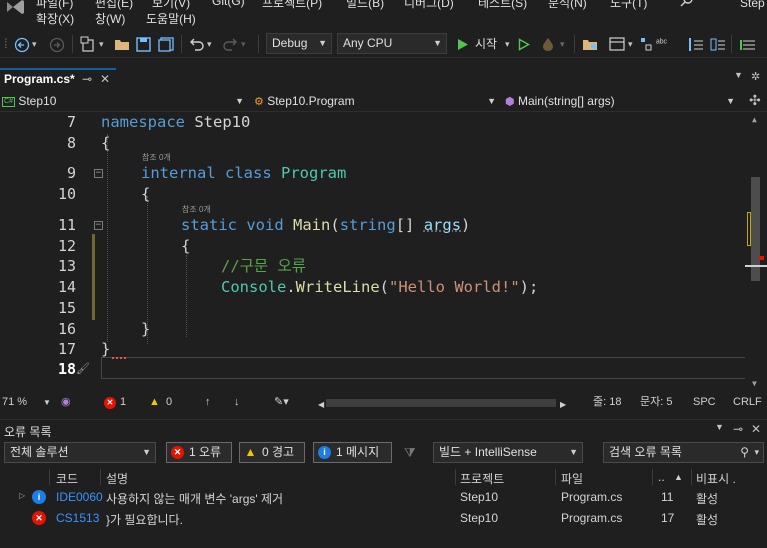  I want to click on column-header-file: 파일, so click(572, 478).